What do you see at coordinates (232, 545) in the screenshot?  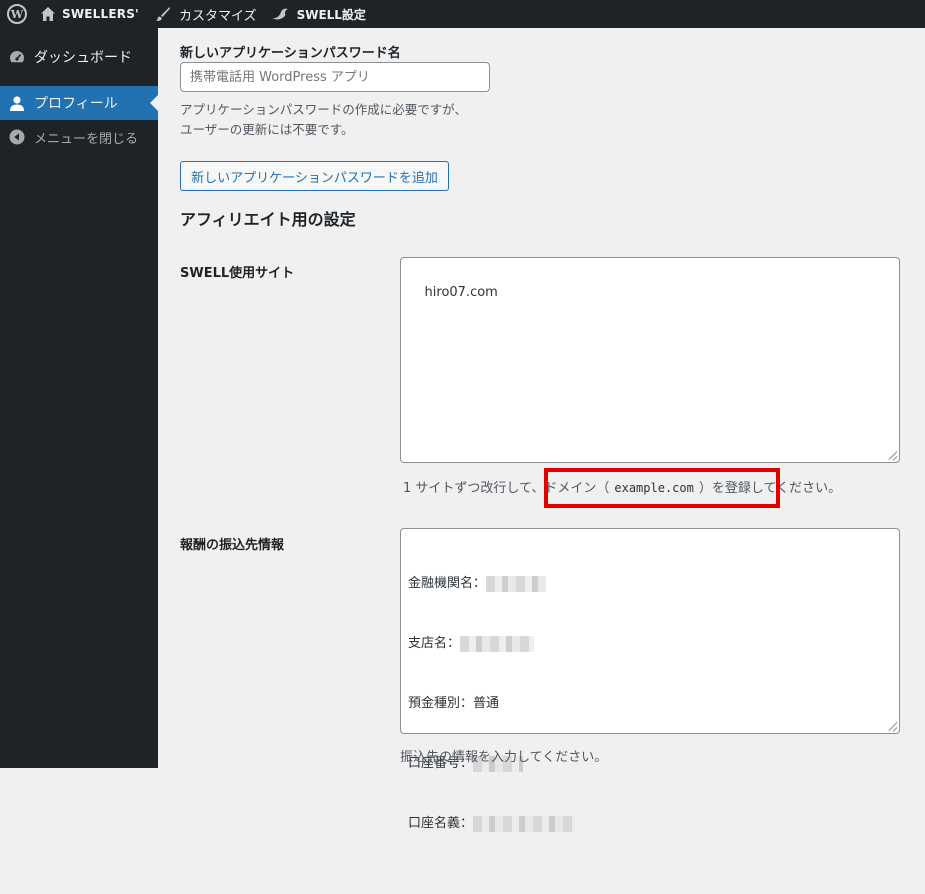 I see `bank-info-label: 報酬の振込先情報` at bounding box center [232, 545].